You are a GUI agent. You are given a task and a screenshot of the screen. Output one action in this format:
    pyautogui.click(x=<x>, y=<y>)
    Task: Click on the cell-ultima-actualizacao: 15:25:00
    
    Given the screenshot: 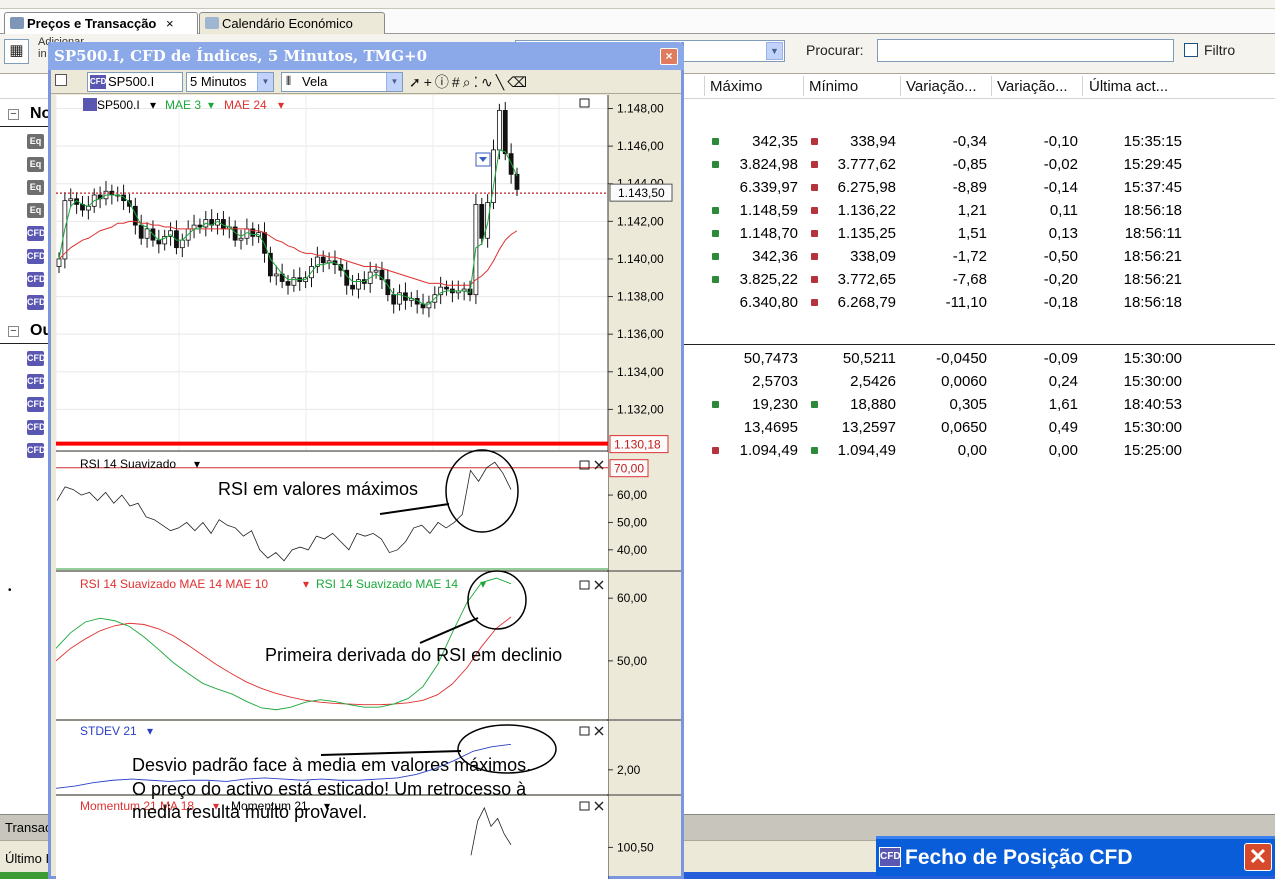 What is the action you would take?
    pyautogui.click(x=1152, y=450)
    